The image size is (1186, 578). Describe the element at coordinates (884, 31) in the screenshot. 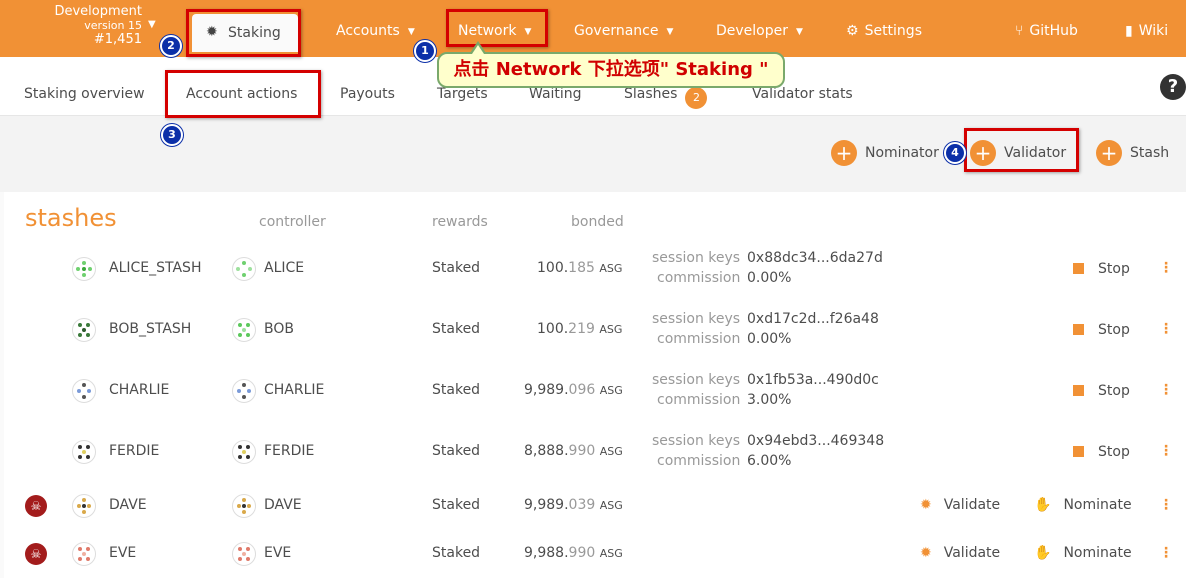

I see `nav-settings: ⚙ Settings` at that location.